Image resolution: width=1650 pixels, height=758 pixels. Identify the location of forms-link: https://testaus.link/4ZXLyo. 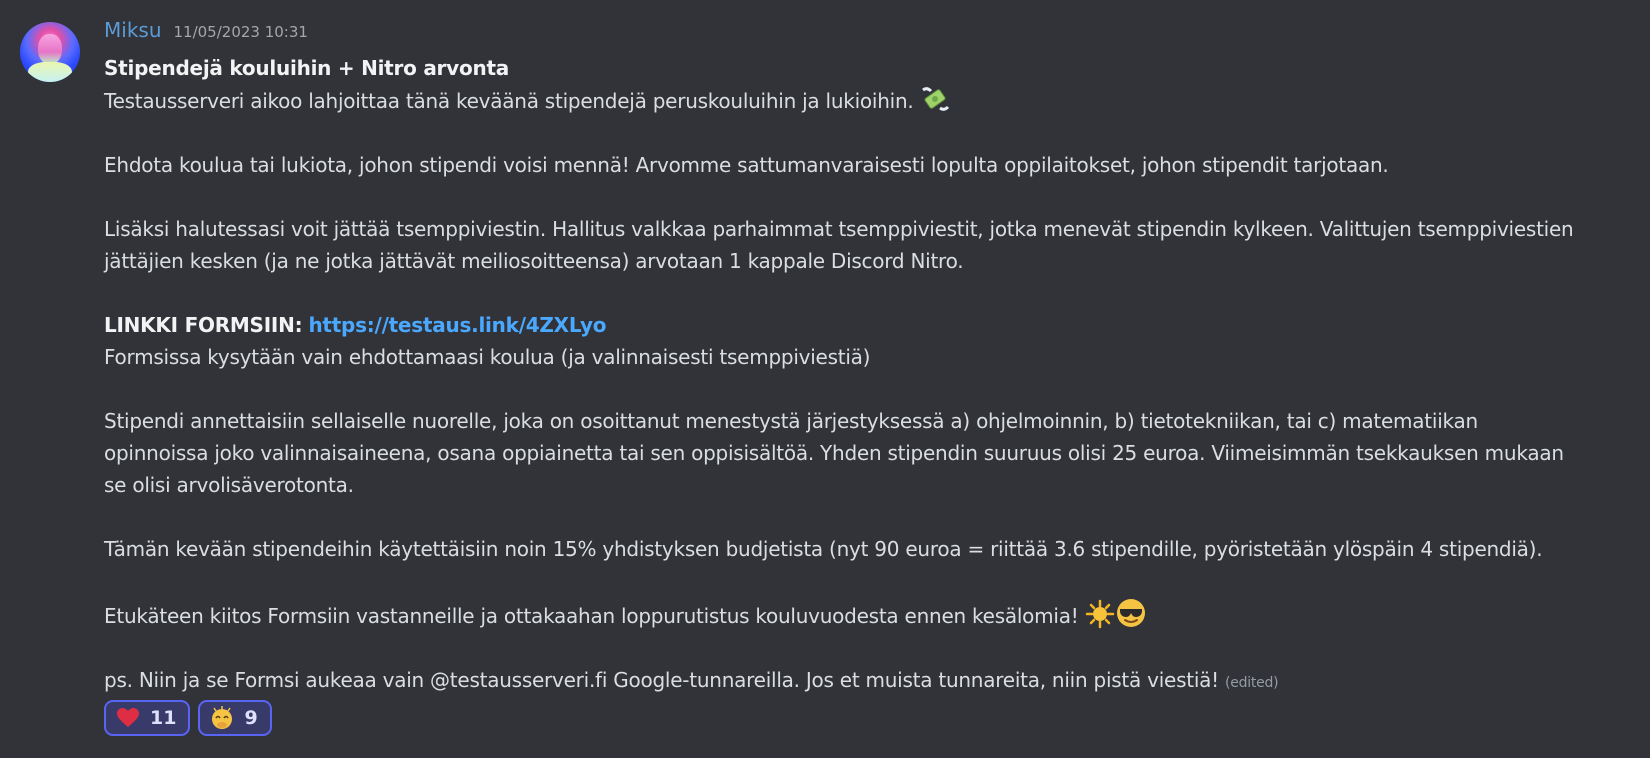
(457, 325).